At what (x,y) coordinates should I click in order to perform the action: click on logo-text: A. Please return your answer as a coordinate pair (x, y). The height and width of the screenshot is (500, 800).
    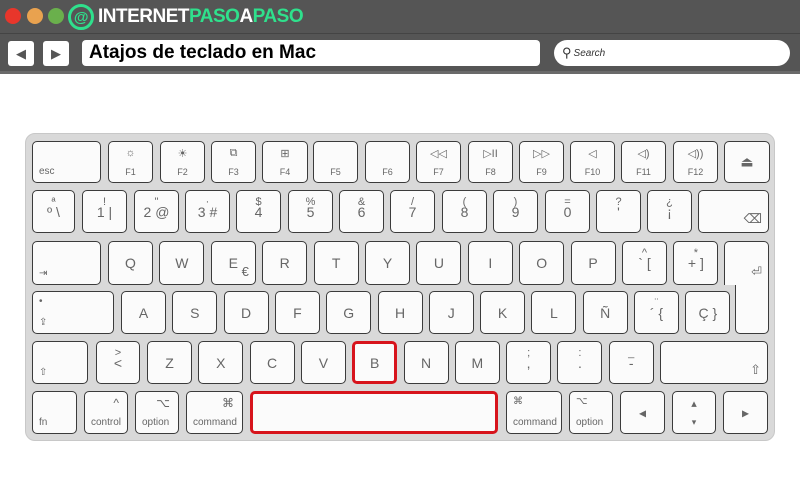
    Looking at the image, I should click on (246, 16).